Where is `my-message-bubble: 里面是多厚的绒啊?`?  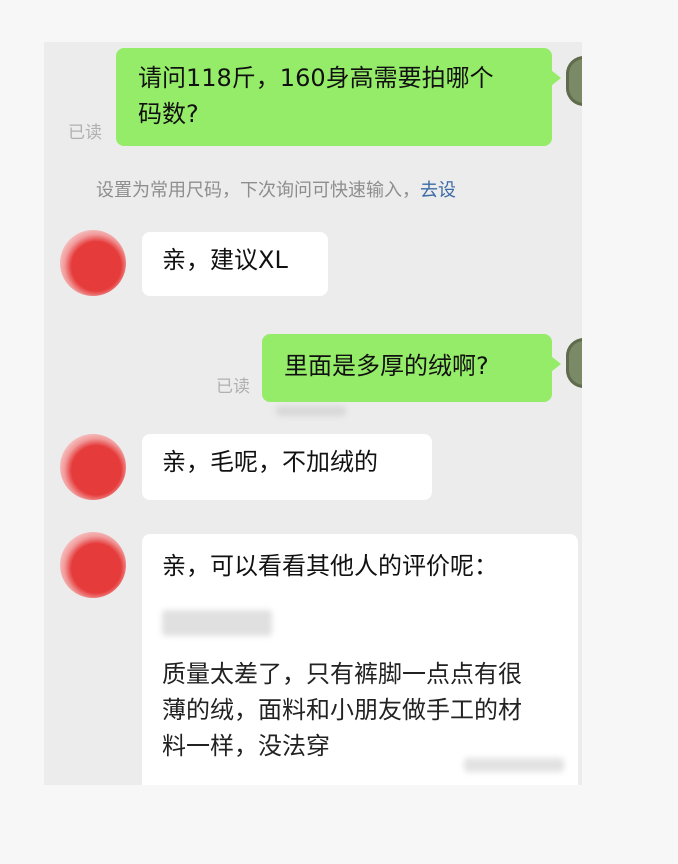 my-message-bubble: 里面是多厚的绒啊? is located at coordinates (411, 368).